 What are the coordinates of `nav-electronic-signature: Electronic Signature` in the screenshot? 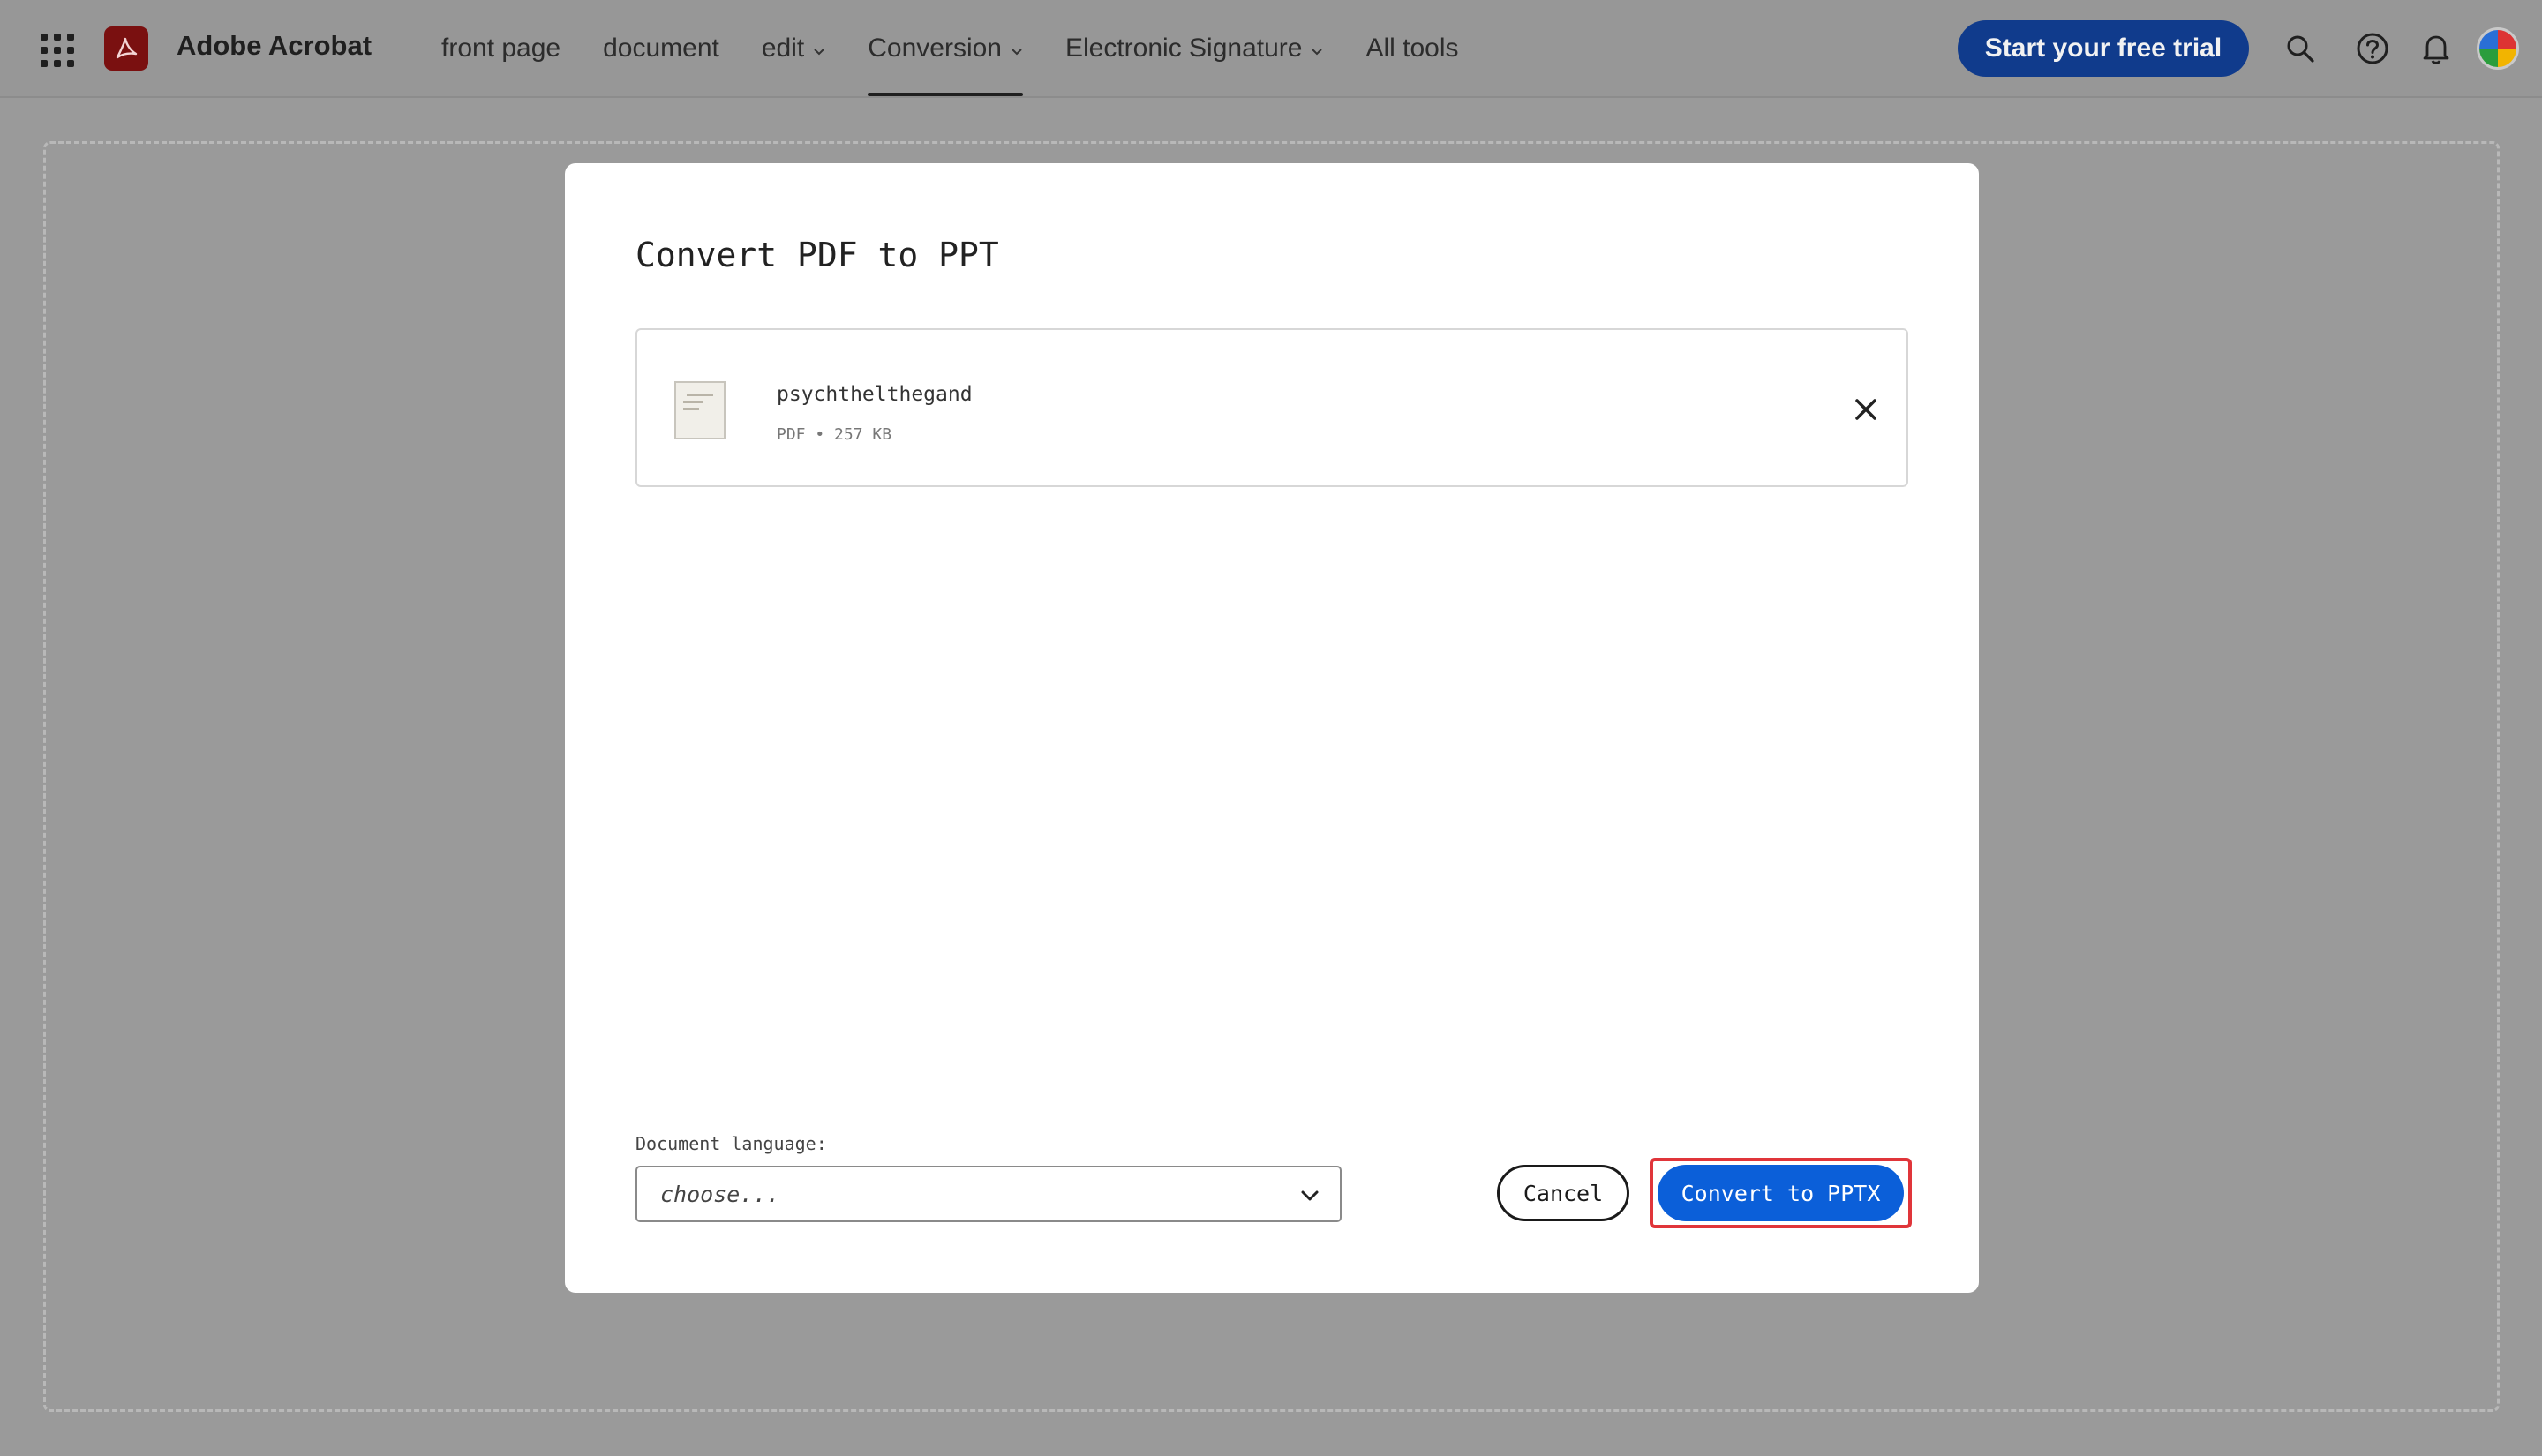 It's located at (1194, 48).